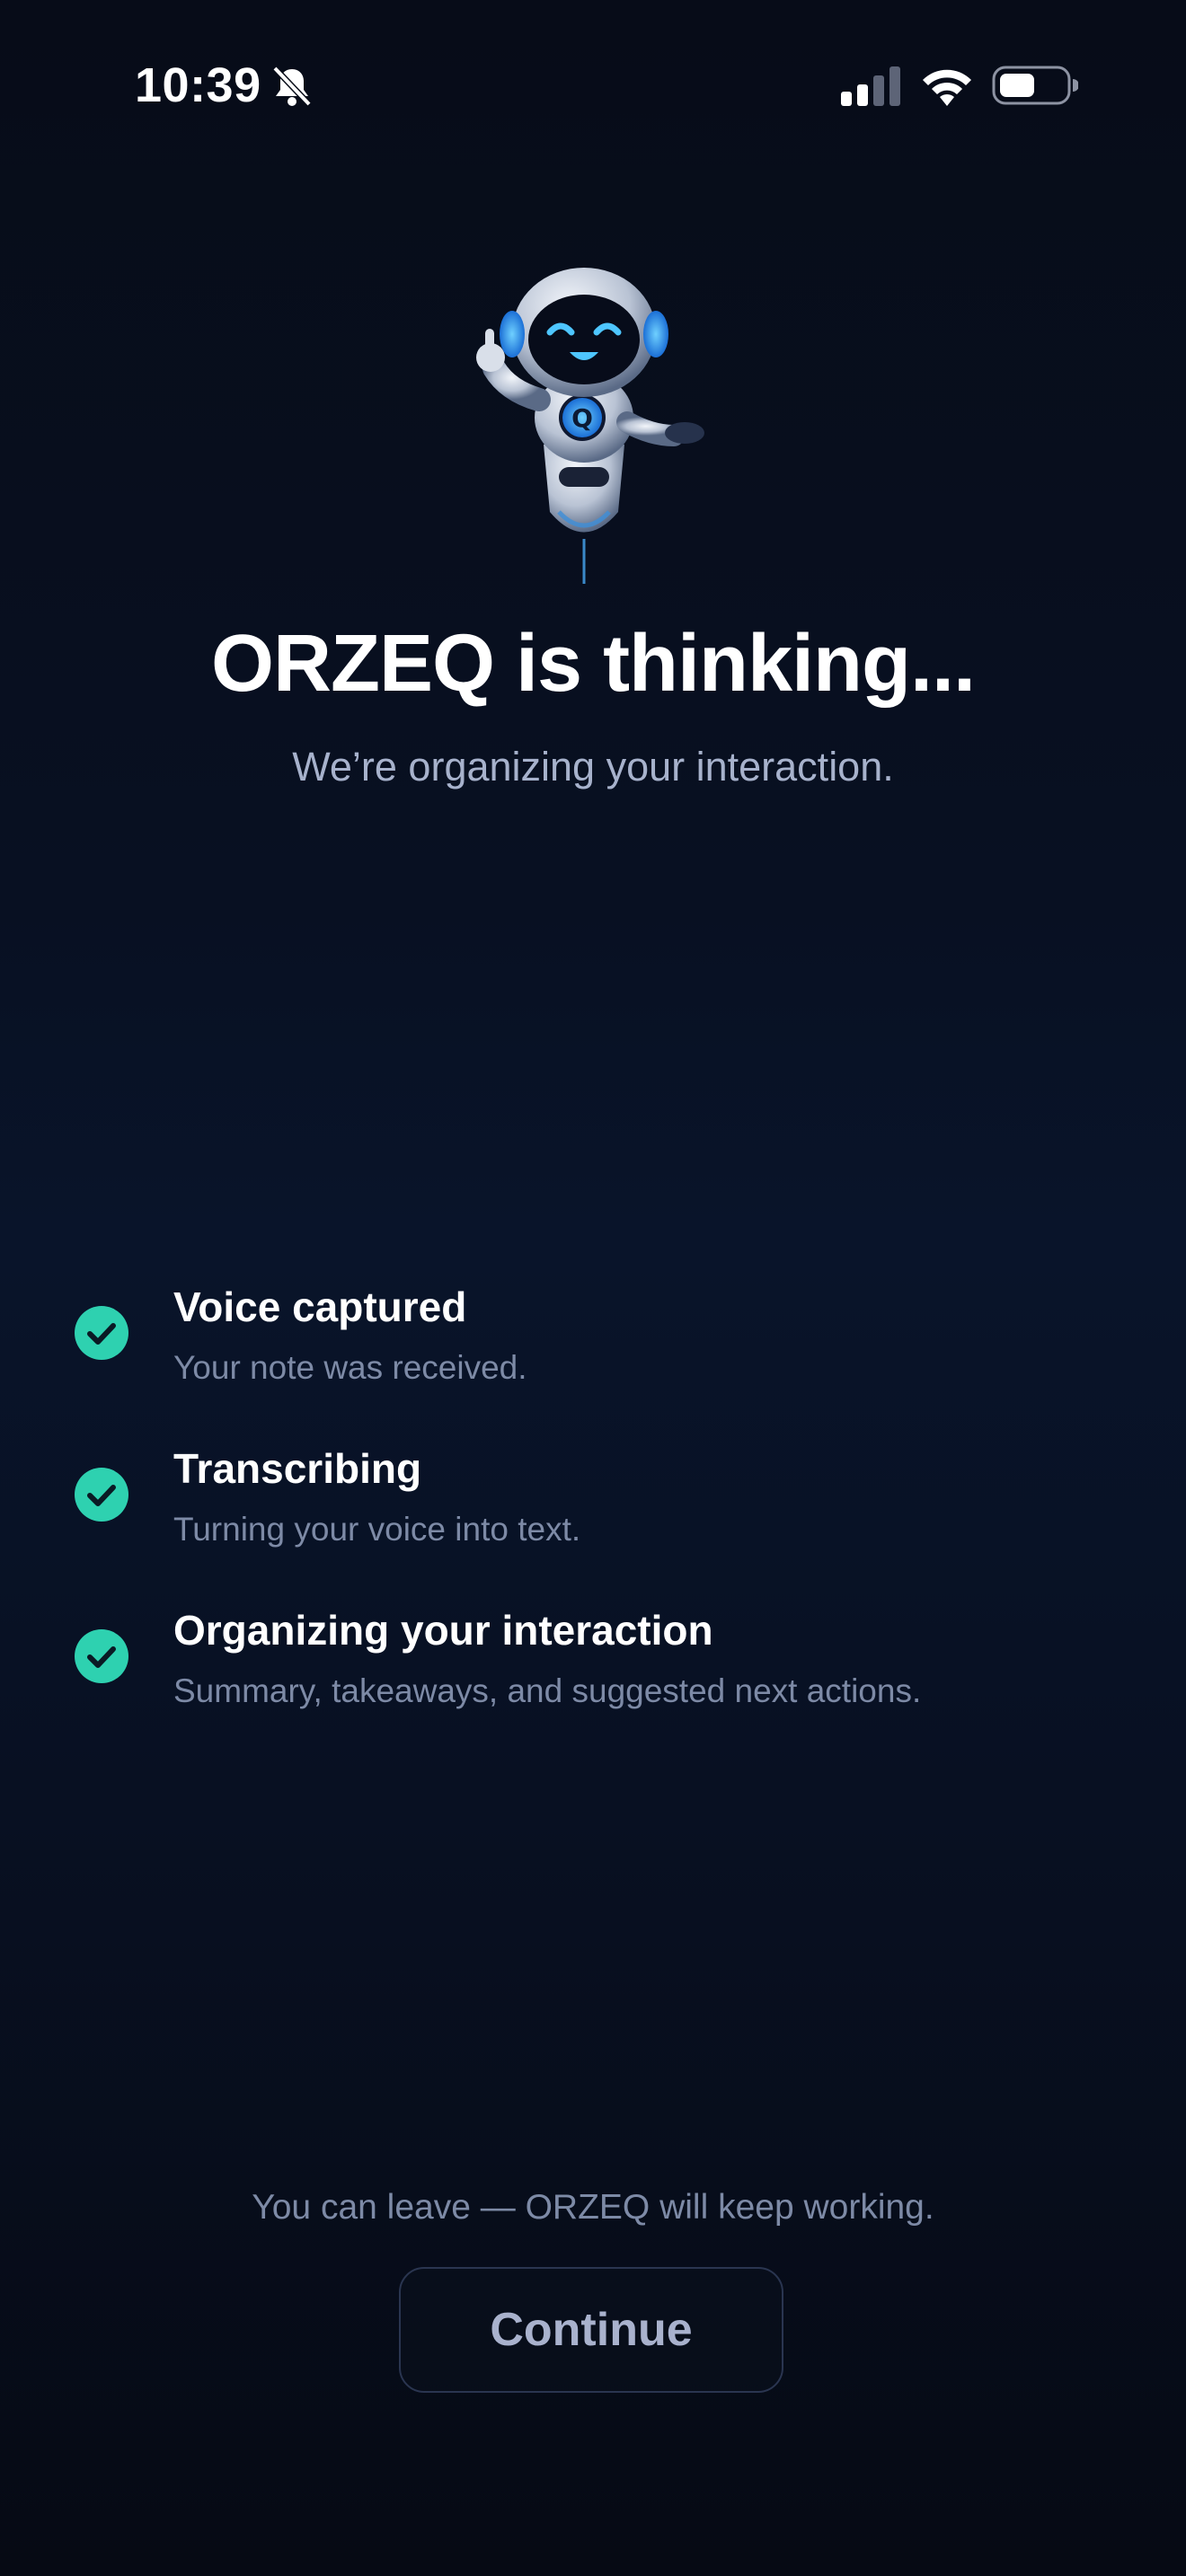  Describe the element at coordinates (198, 85) in the screenshot. I see `status-time: 10:39` at that location.